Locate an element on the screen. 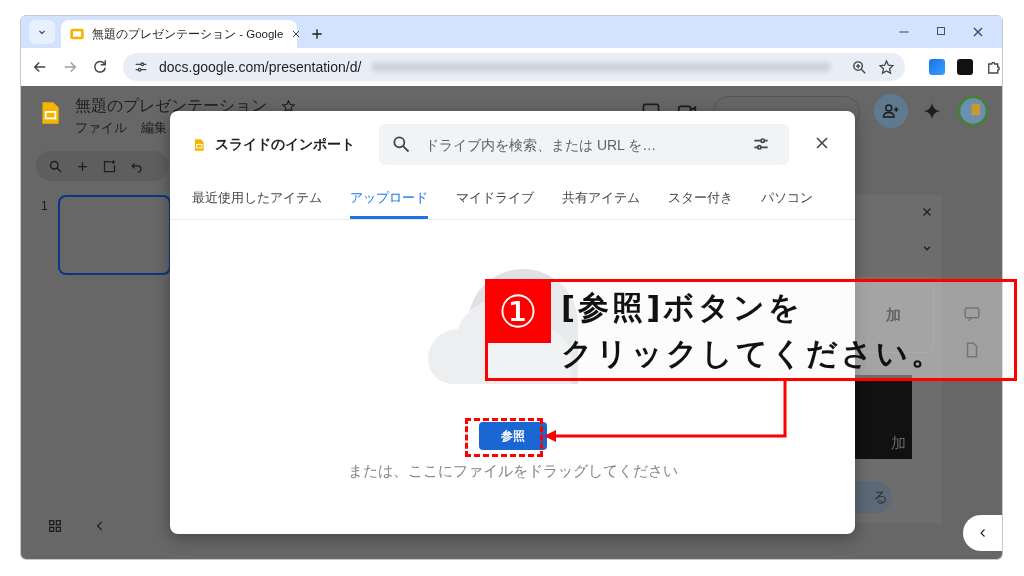 The image size is (1024, 576). browser-tab: 無題のプレゼンテーション - Google is located at coordinates (179, 34).